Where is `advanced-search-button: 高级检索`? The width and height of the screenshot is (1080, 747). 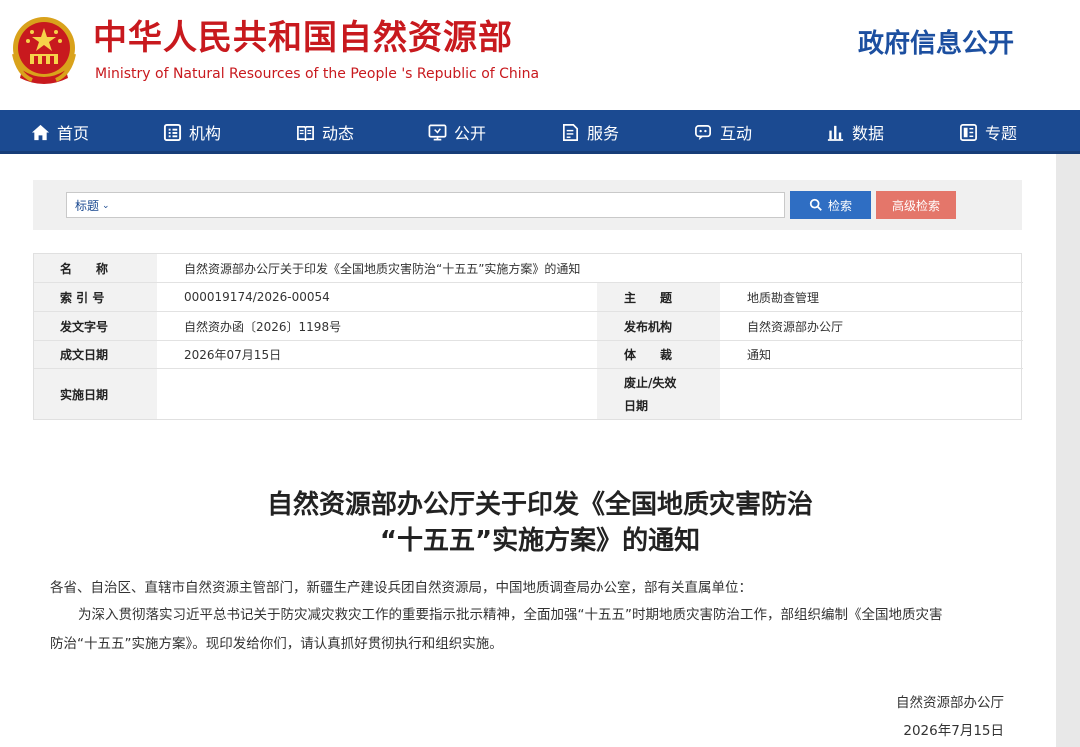
advanced-search-button: 高级检索 is located at coordinates (916, 205).